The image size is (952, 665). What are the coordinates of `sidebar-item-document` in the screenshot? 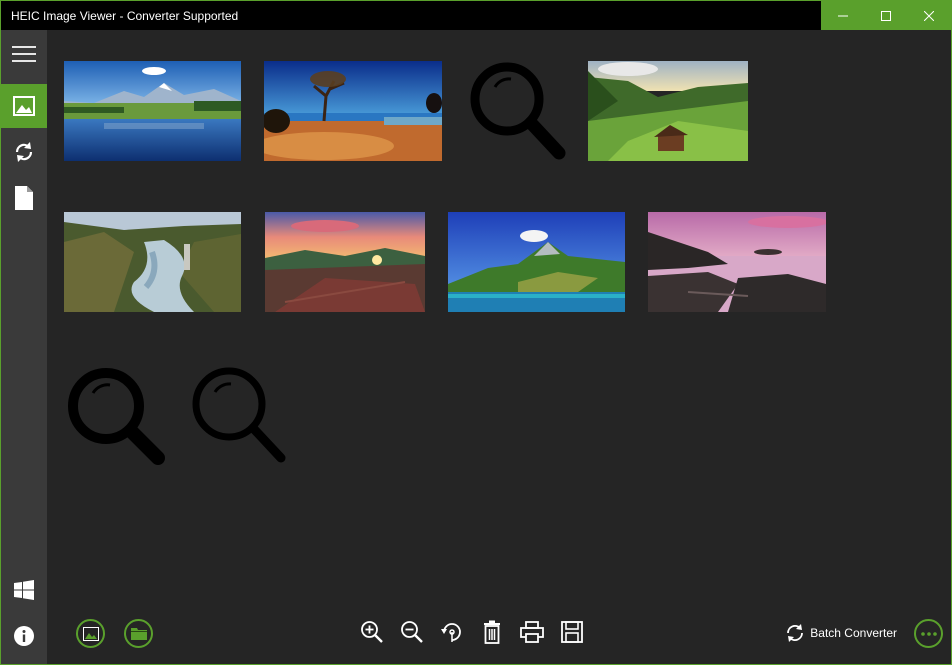 It's located at (24, 198).